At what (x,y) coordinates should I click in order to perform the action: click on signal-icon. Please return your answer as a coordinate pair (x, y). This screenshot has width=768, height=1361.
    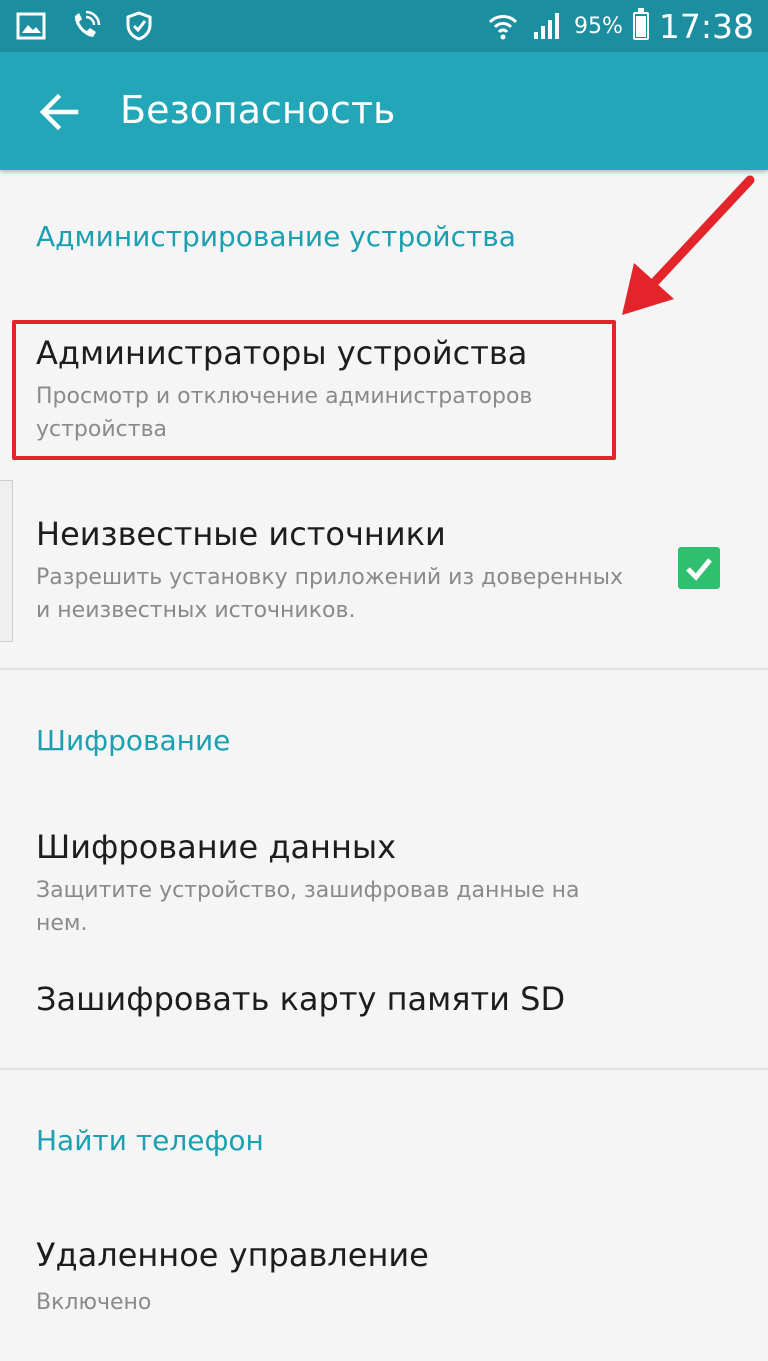
    Looking at the image, I should click on (546, 26).